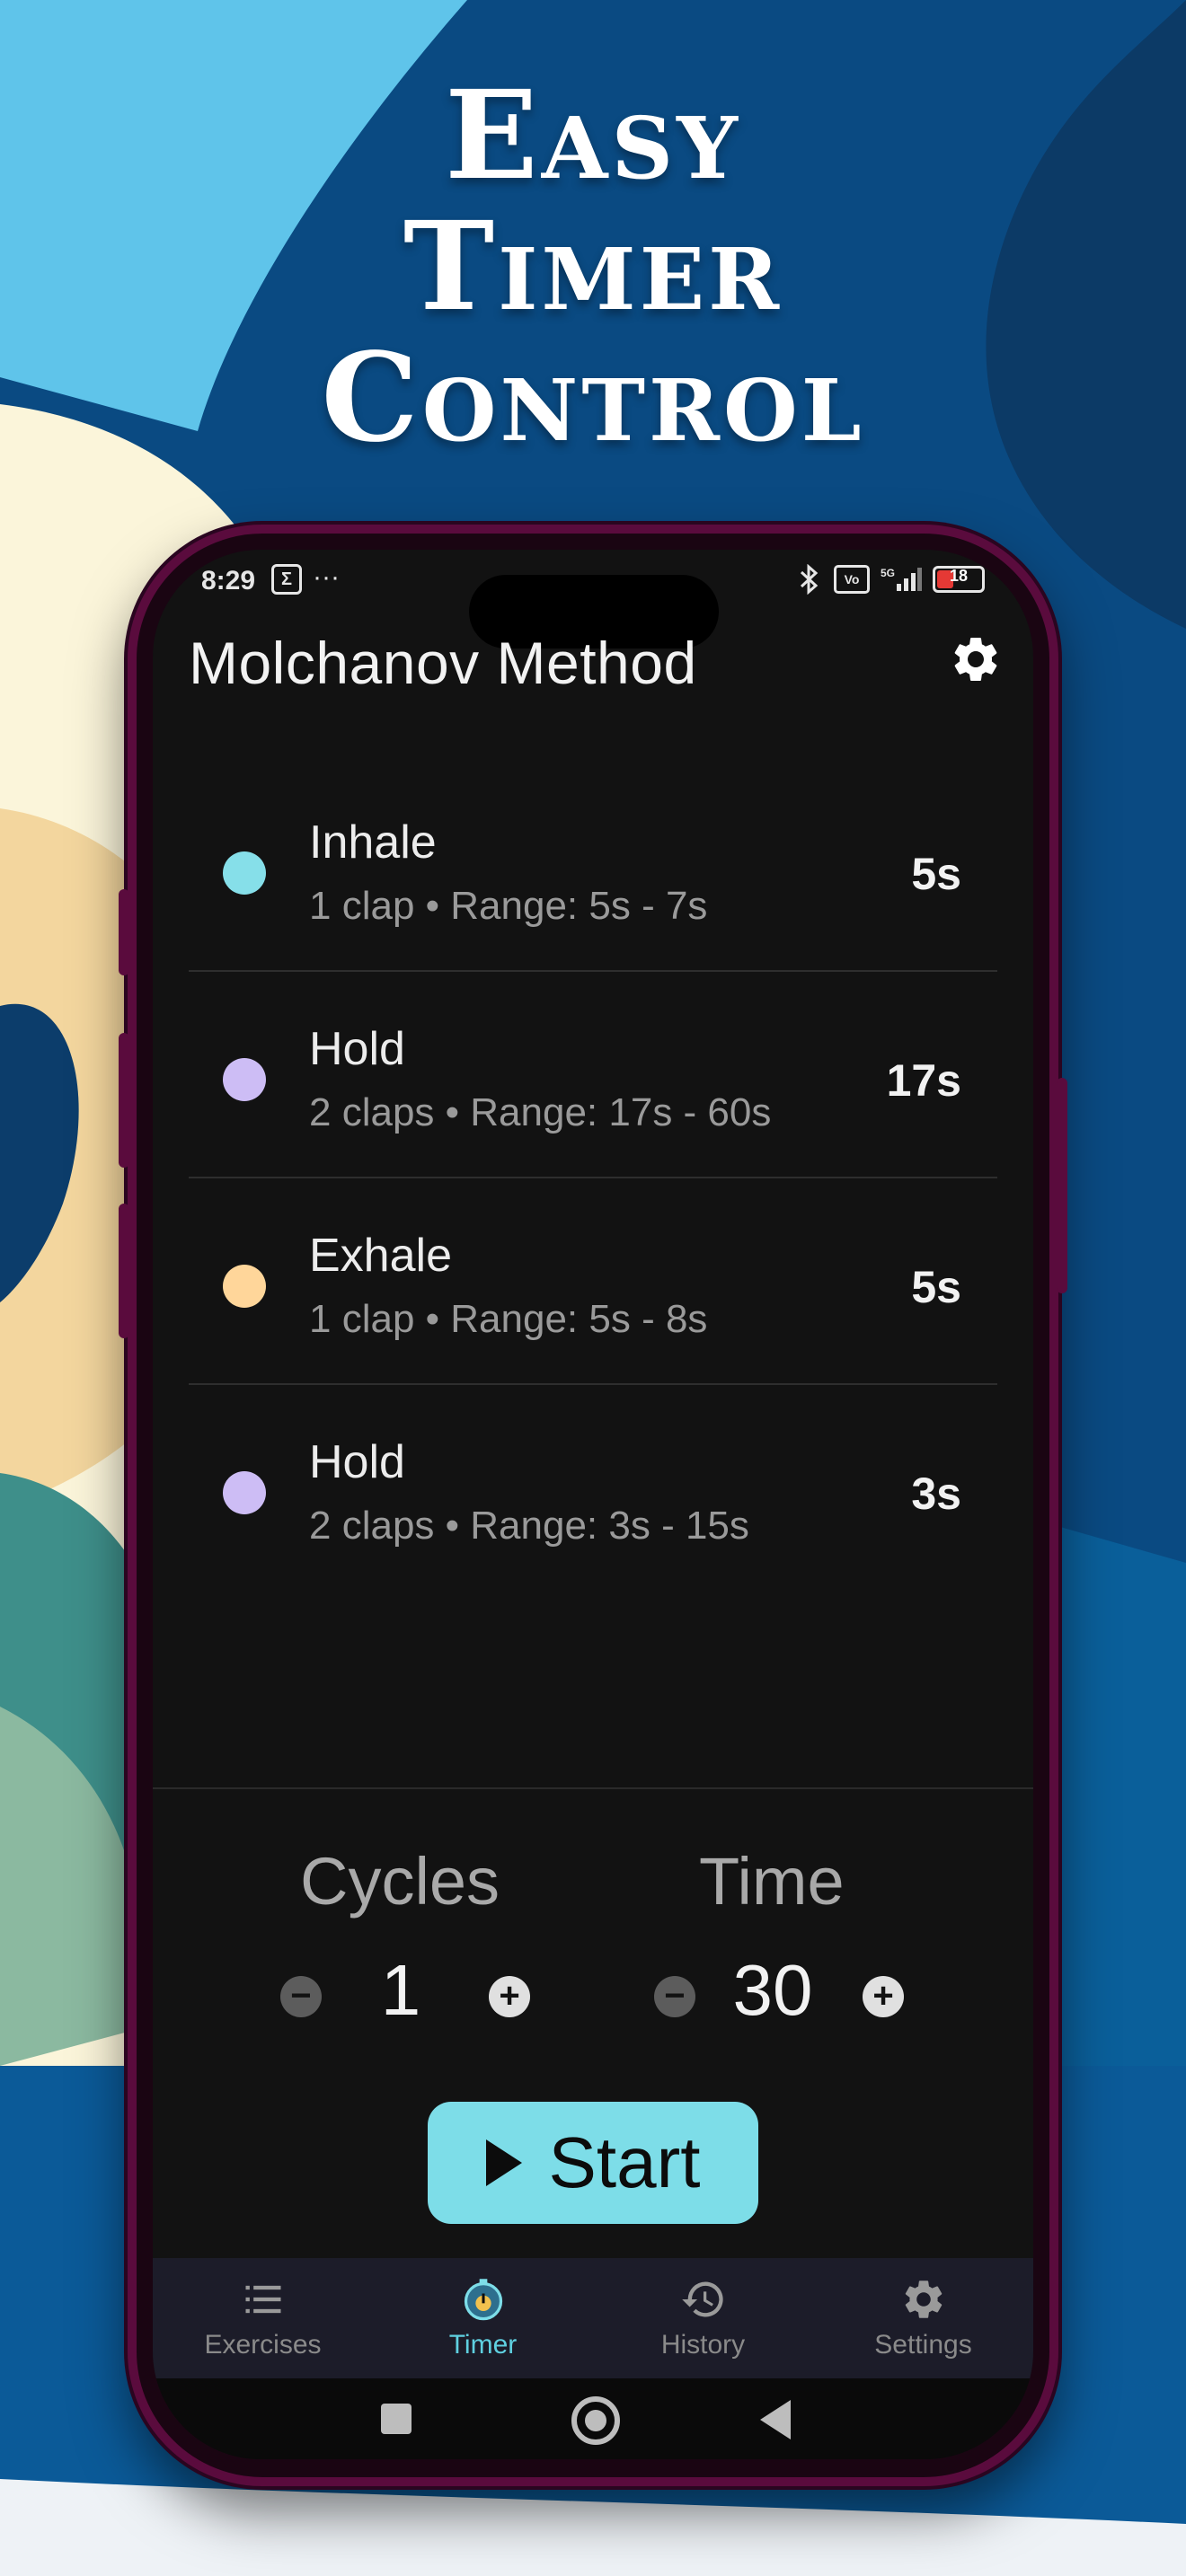 This screenshot has height=2576, width=1186. I want to click on phone-power-button, so click(1062, 1185).